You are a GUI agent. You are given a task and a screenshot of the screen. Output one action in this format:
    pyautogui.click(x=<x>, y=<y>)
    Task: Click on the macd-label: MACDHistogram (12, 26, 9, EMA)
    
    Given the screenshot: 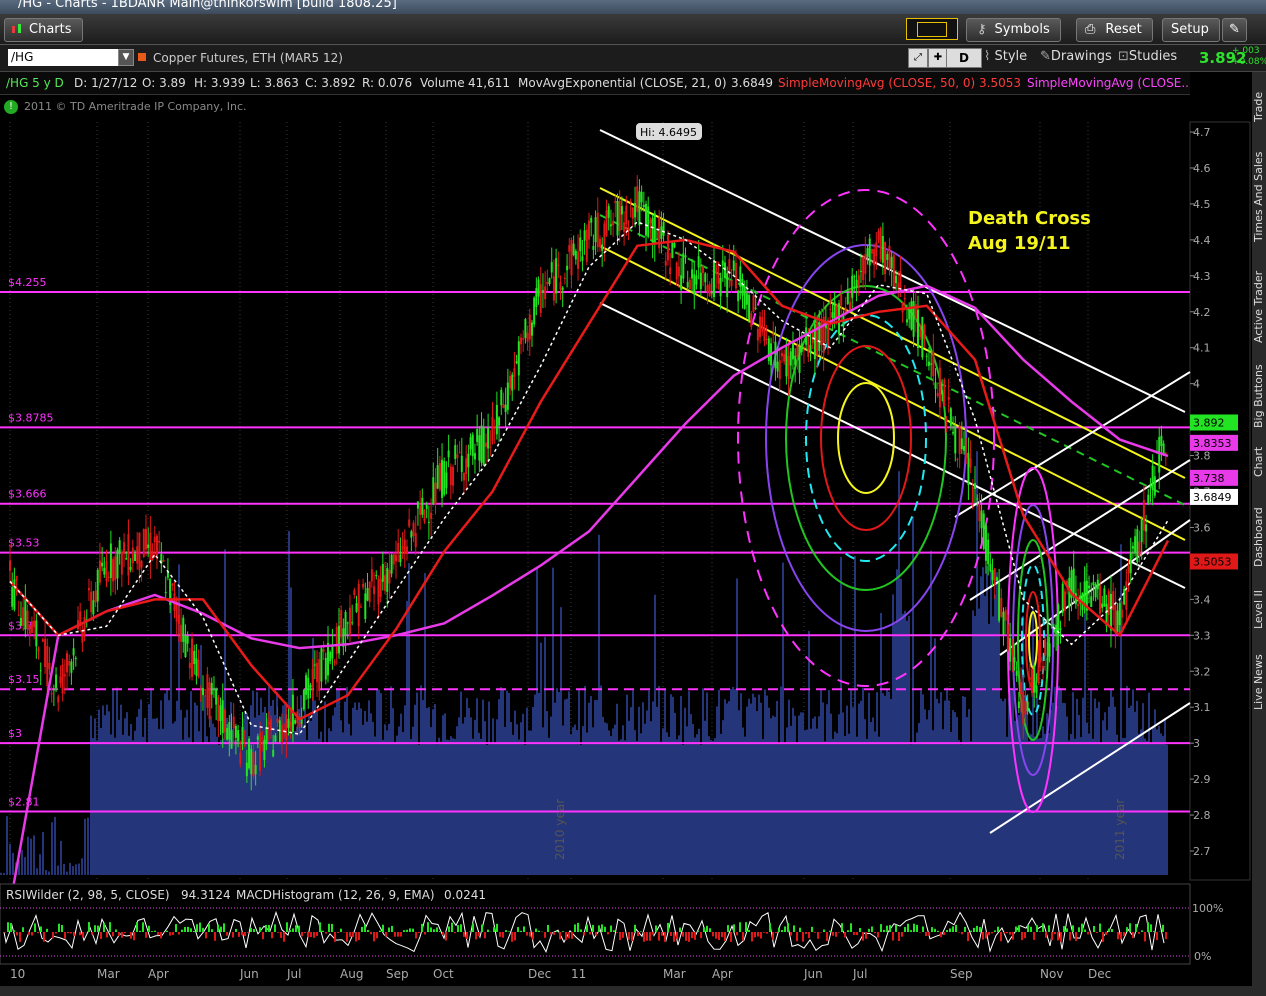 What is the action you would take?
    pyautogui.click(x=335, y=895)
    